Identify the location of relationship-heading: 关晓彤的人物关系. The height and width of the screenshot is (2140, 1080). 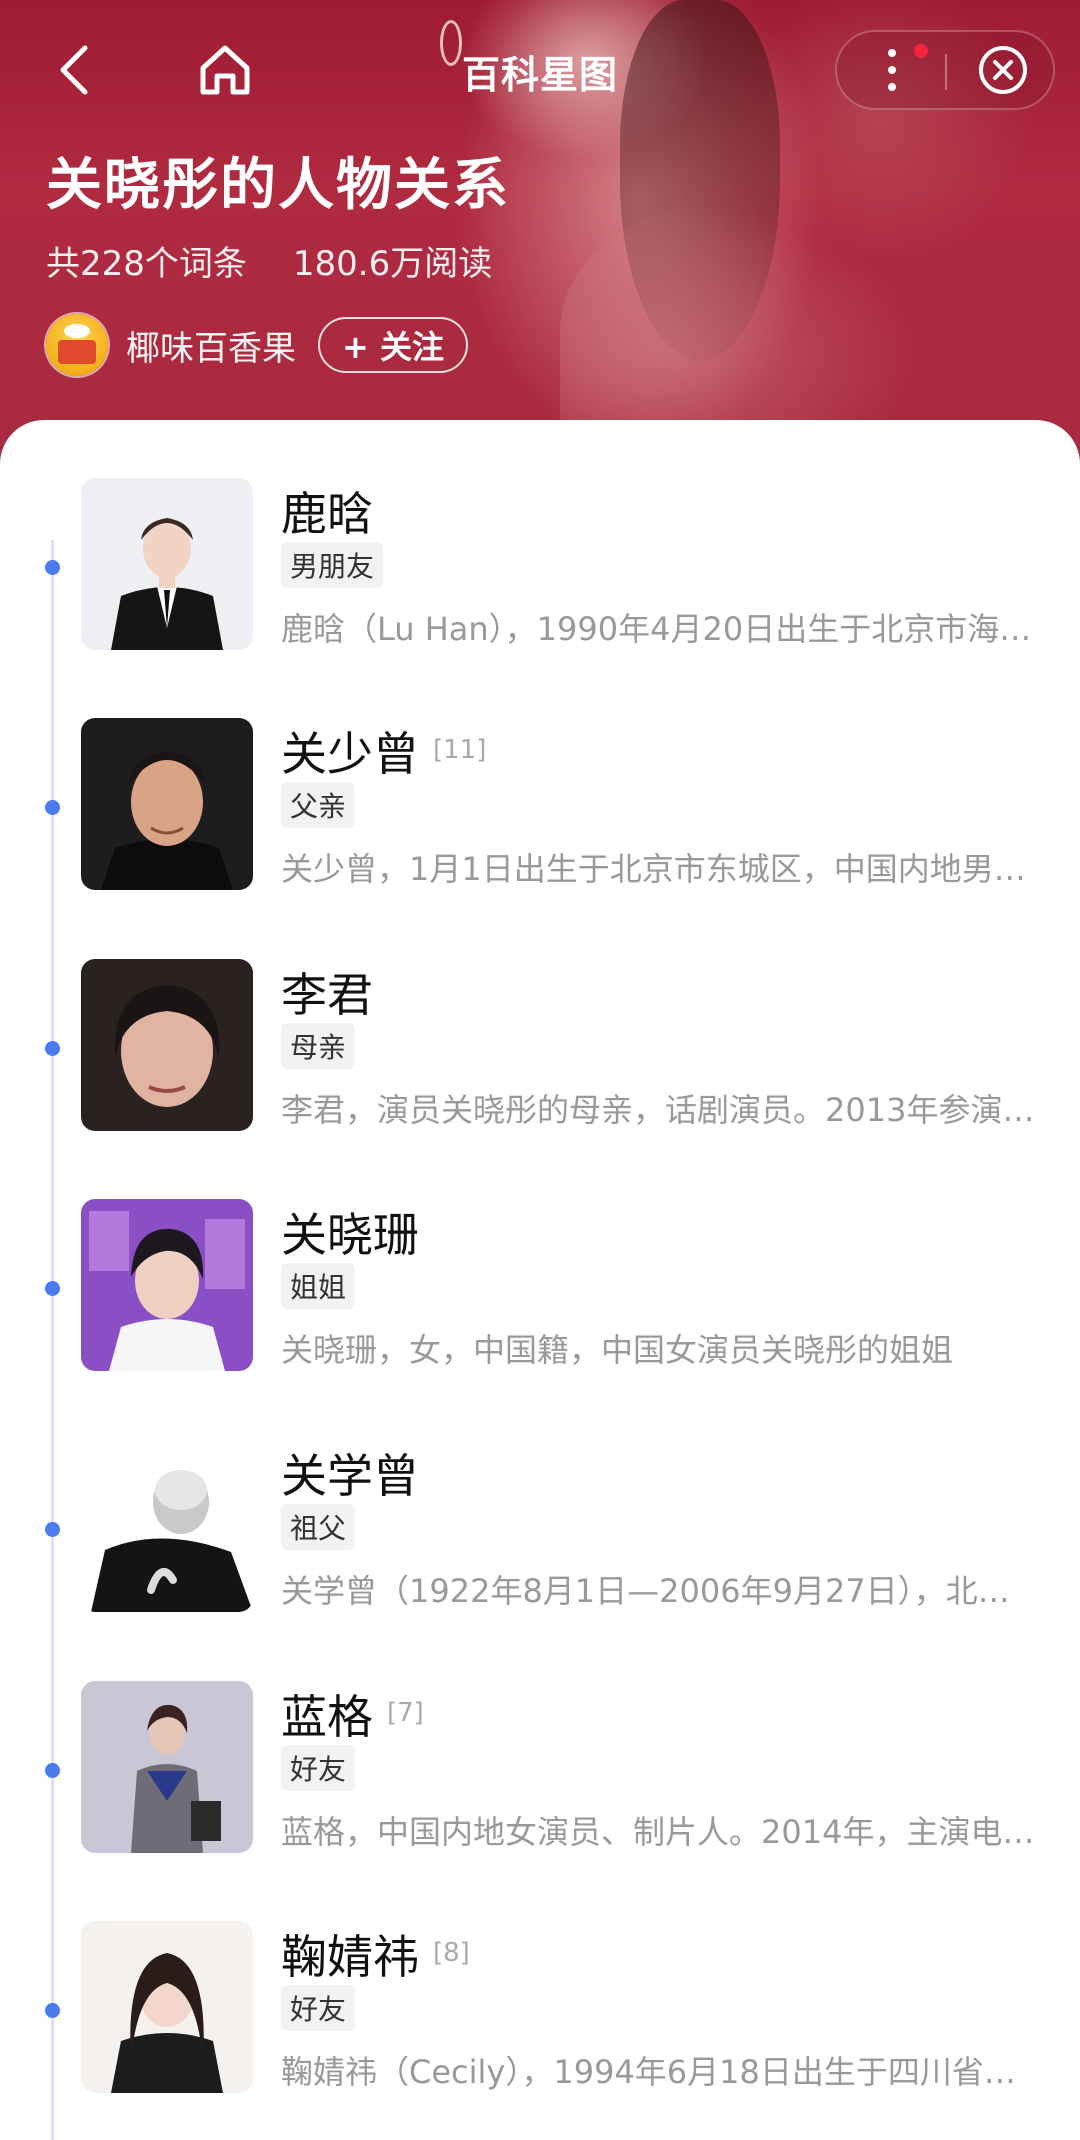
(278, 185).